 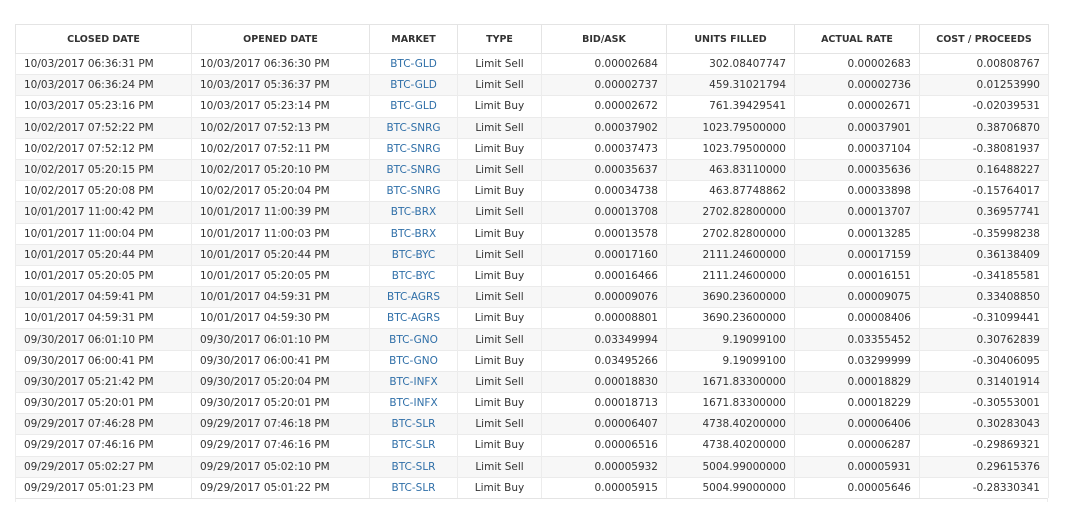 What do you see at coordinates (857, 445) in the screenshot?
I see `actual-rate-cell: 0.00006287` at bounding box center [857, 445].